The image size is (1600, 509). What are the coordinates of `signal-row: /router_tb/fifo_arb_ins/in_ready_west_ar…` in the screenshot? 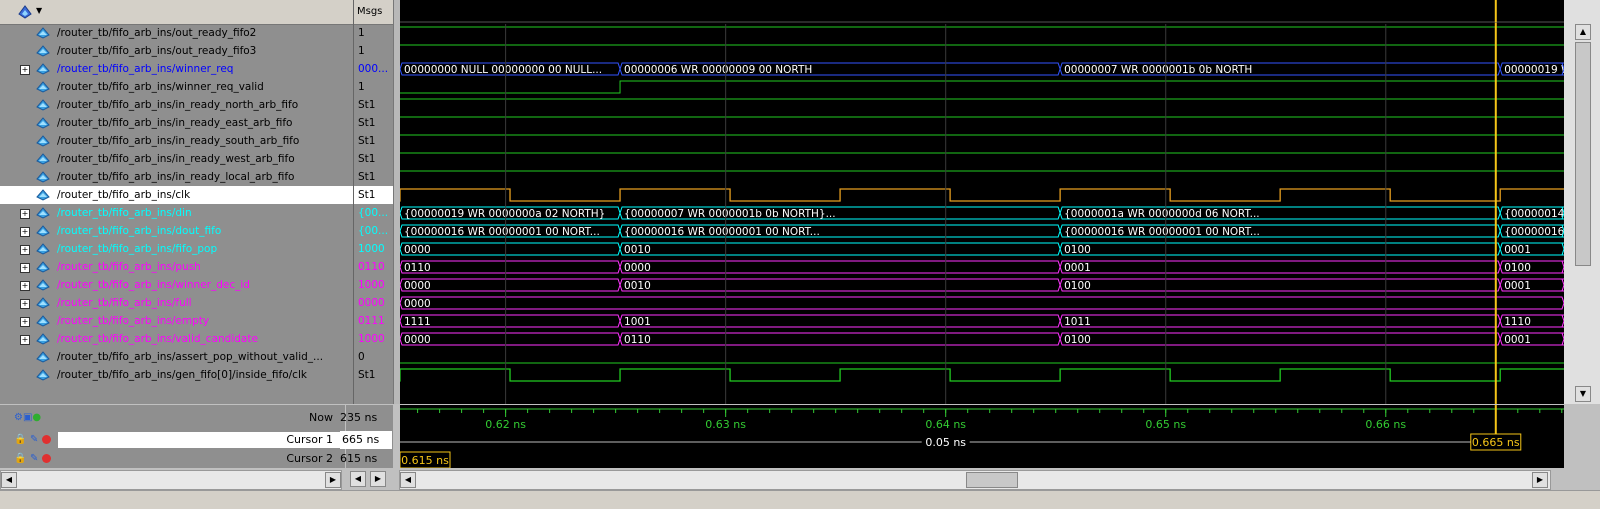 It's located at (176, 159).